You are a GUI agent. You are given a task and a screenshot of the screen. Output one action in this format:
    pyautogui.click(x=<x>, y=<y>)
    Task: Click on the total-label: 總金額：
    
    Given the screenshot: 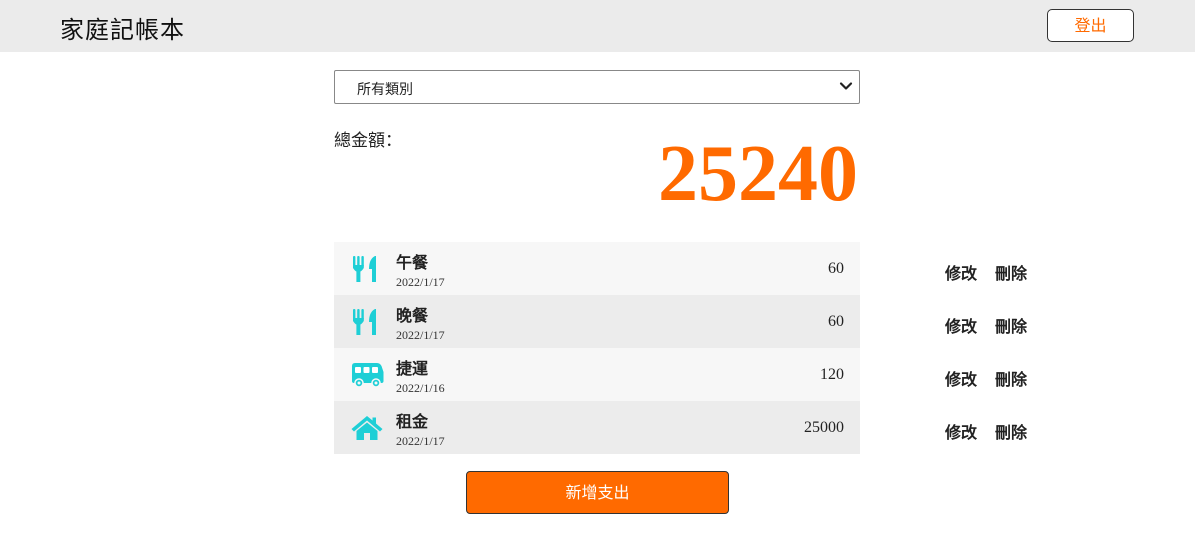 What is the action you would take?
    pyautogui.click(x=368, y=141)
    